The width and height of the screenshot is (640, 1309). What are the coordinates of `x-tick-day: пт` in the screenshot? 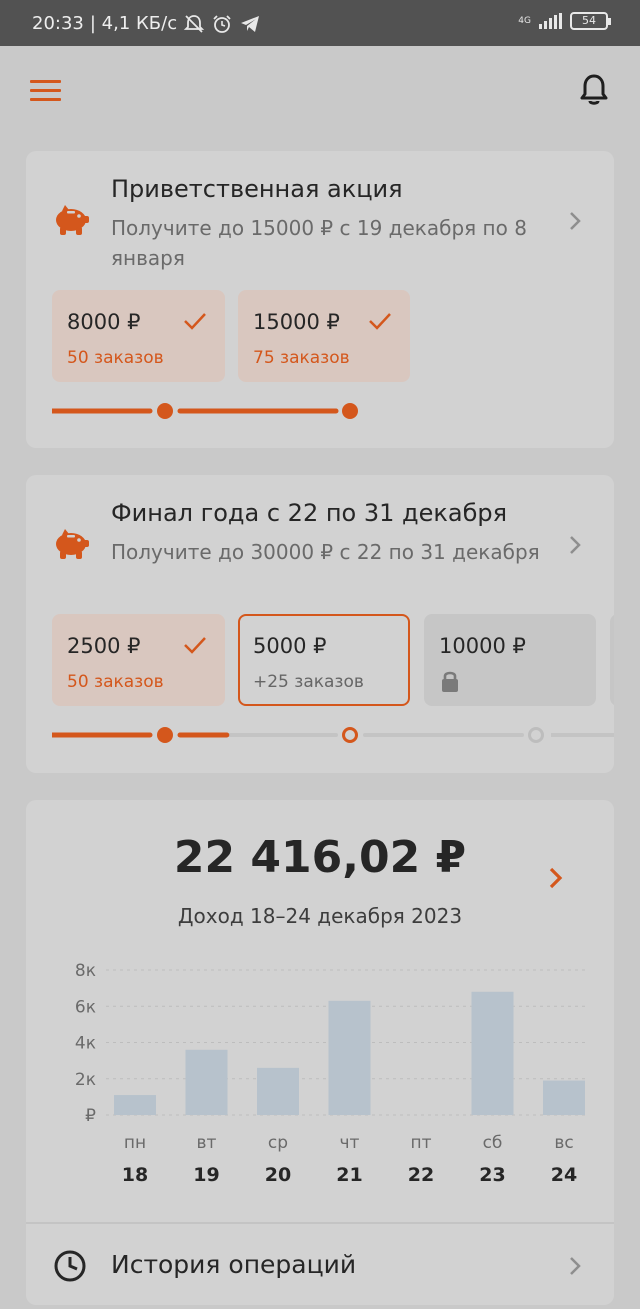 It's located at (420, 1143).